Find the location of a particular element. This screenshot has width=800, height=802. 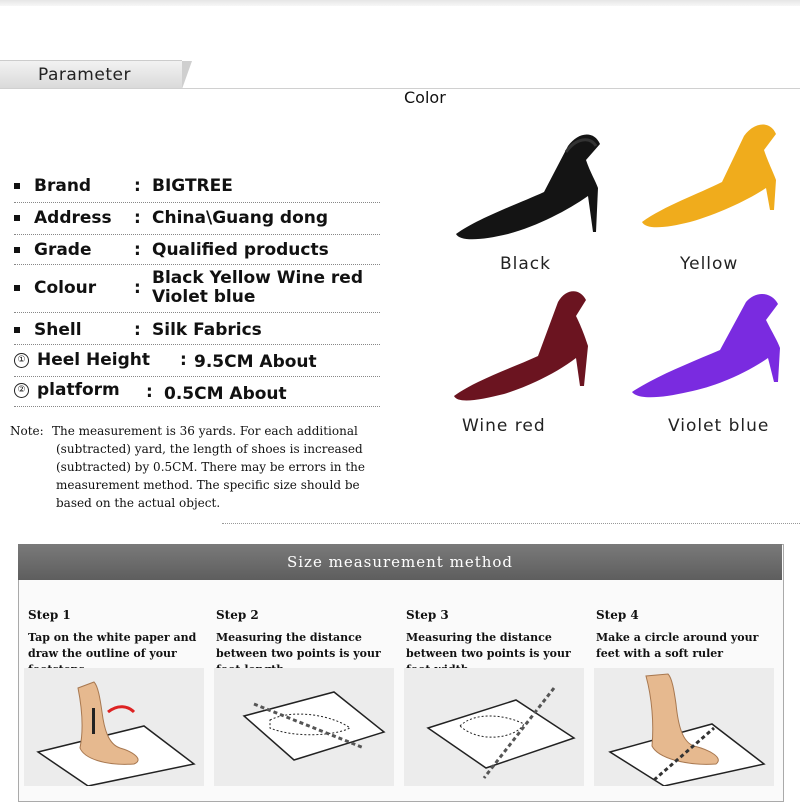

soft-ruler-icon is located at coordinates (687, 730).